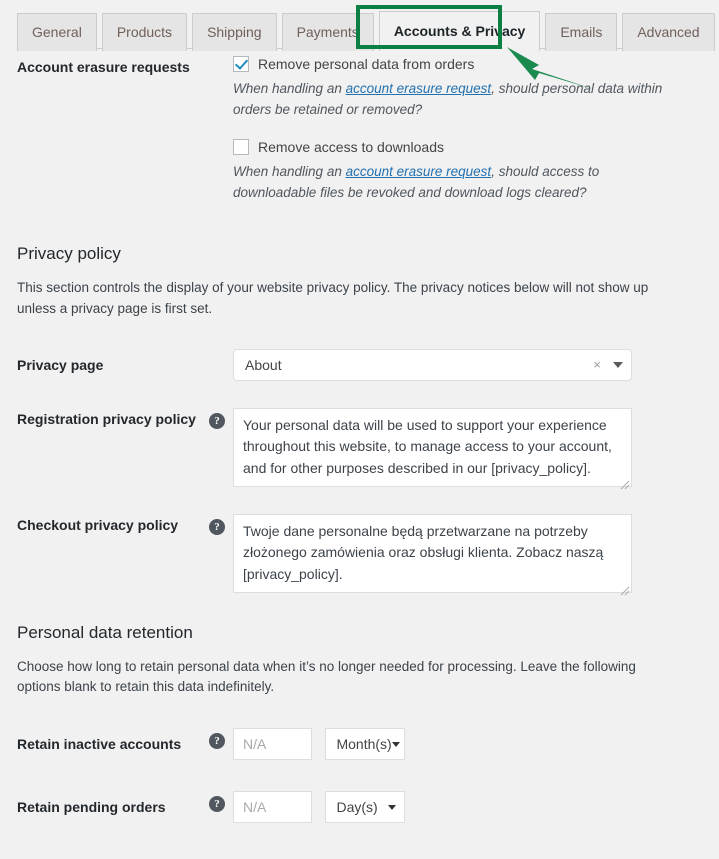 This screenshot has width=719, height=859. I want to click on checkout-privacy-policy-row: Checkout privacy policy ?, so click(361, 555).